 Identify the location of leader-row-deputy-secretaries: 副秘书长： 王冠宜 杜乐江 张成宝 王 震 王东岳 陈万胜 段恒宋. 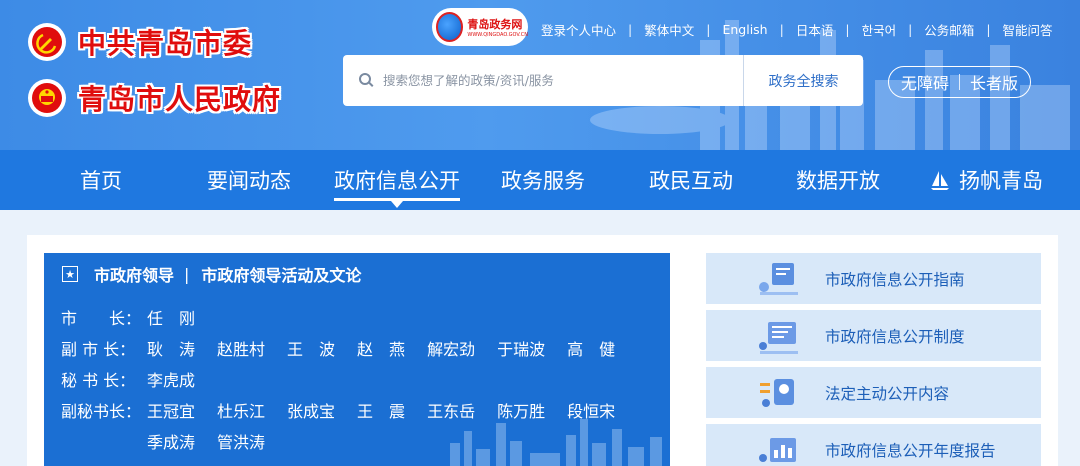
(349, 410).